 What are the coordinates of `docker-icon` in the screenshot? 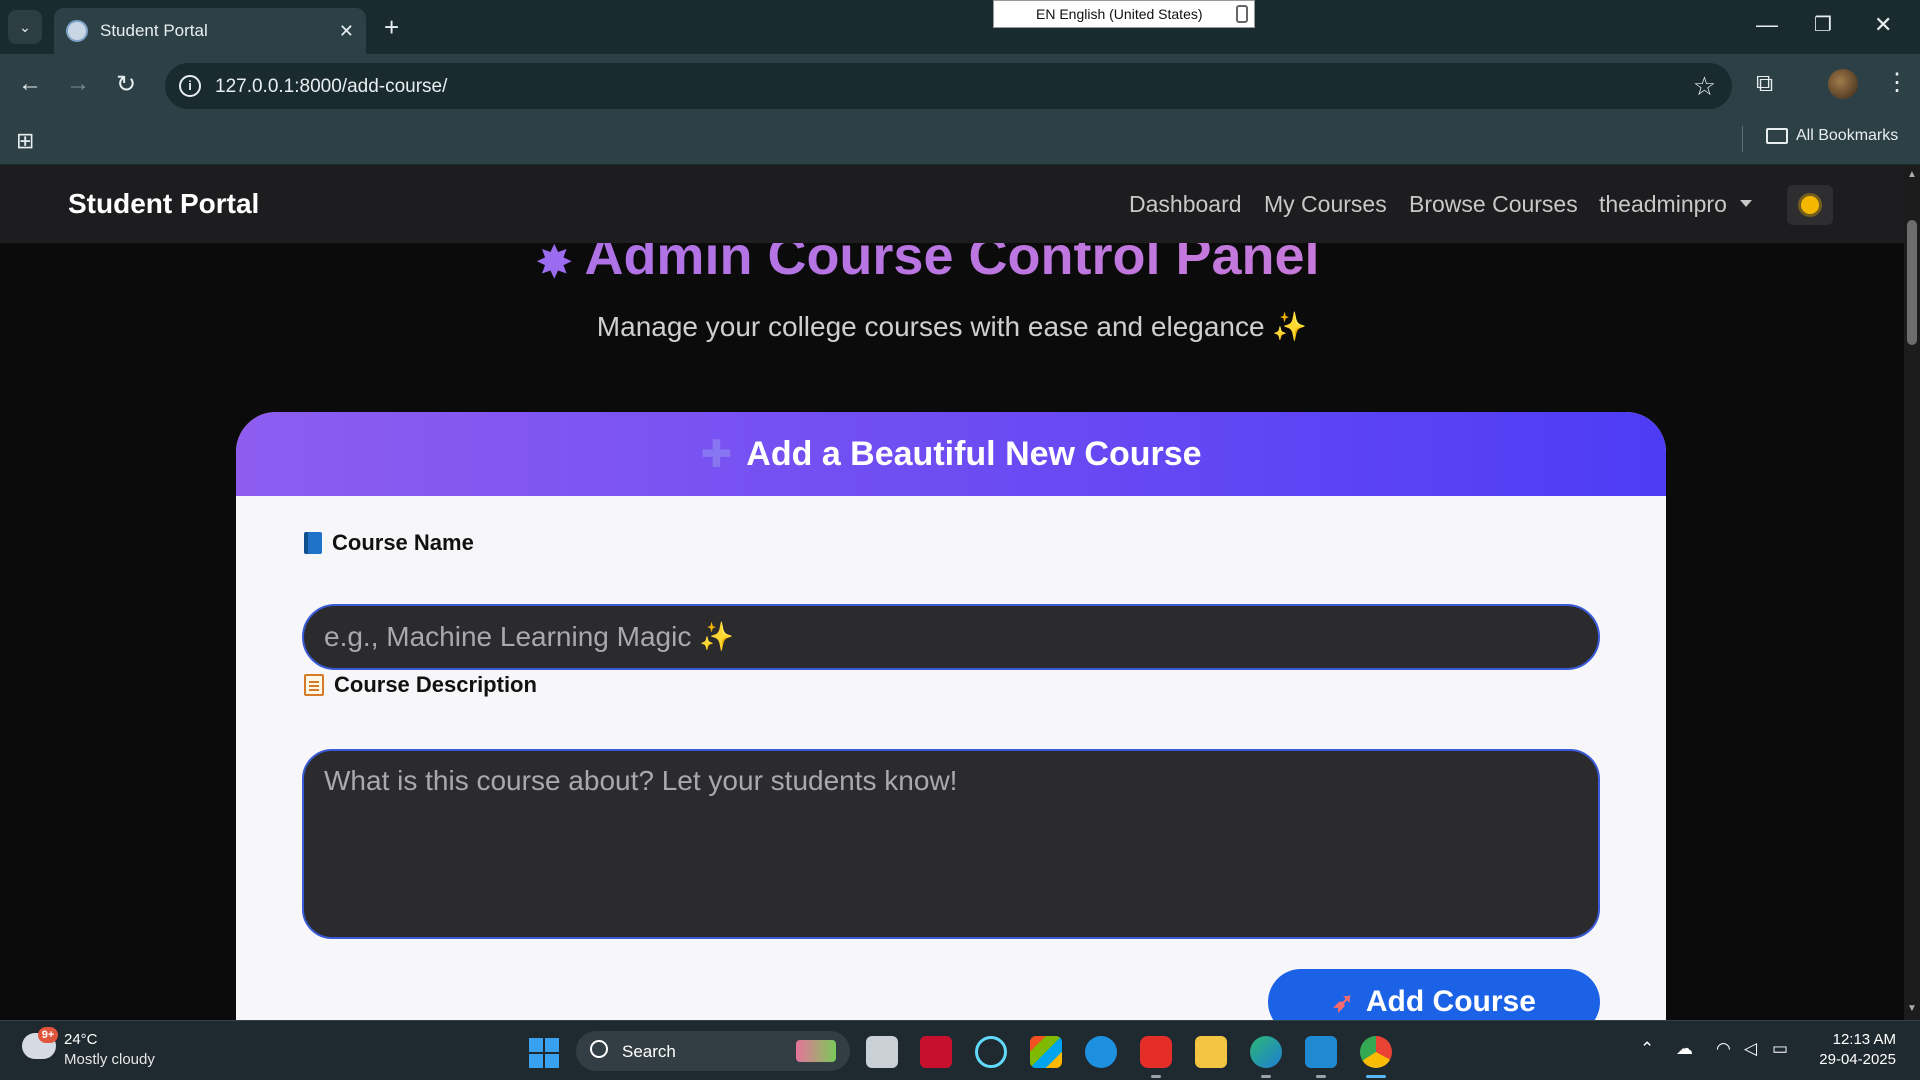 It's located at (1101, 1052).